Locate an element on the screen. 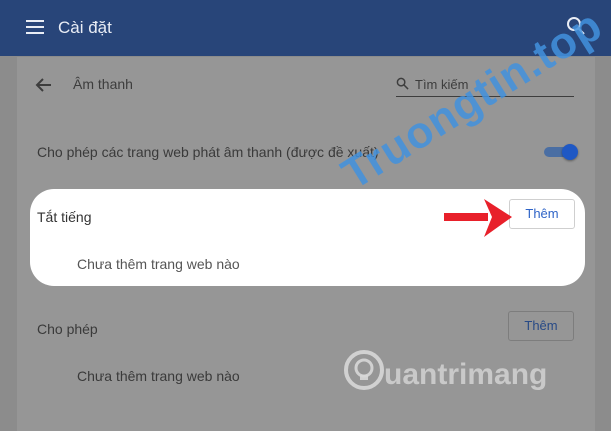 The height and width of the screenshot is (431, 611). allow-add-button: Thêm is located at coordinates (541, 326).